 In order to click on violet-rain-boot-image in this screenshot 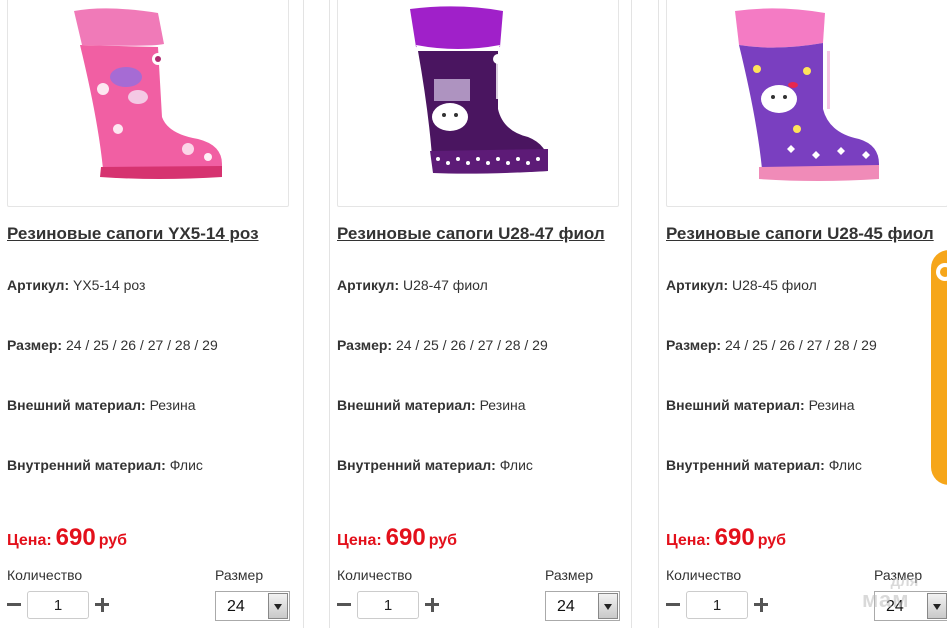, I will do `click(807, 94)`.